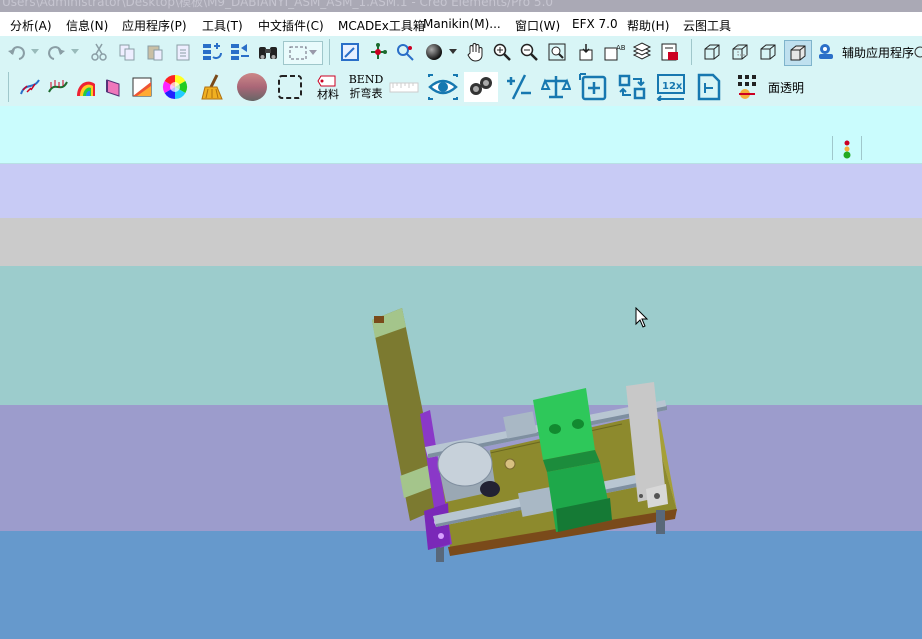  What do you see at coordinates (786, 87) in the screenshot?
I see `transparent-face-label: 面透明` at bounding box center [786, 87].